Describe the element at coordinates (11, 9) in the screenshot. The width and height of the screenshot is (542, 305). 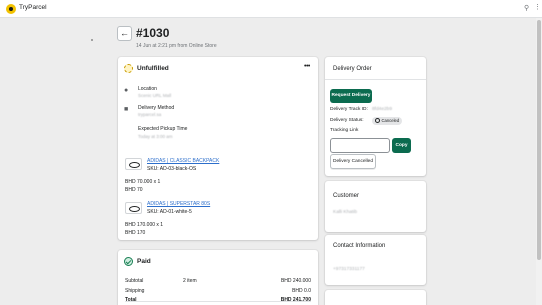
I see `app-logo` at that location.